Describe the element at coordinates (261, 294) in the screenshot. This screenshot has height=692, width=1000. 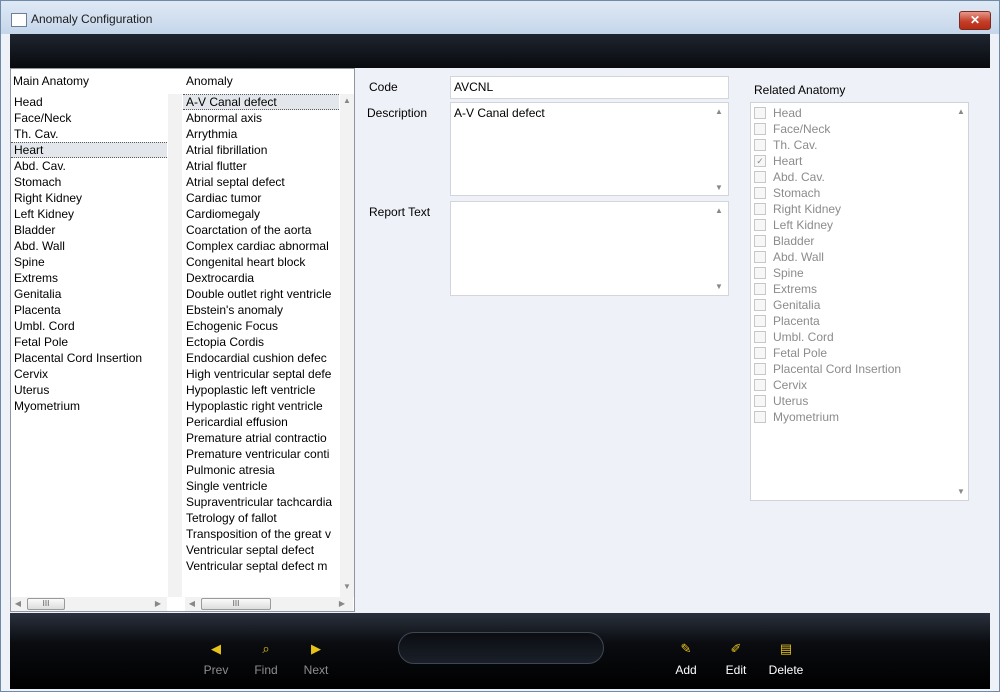
I see `anomaly-item: Double outlet right ventricle` at that location.